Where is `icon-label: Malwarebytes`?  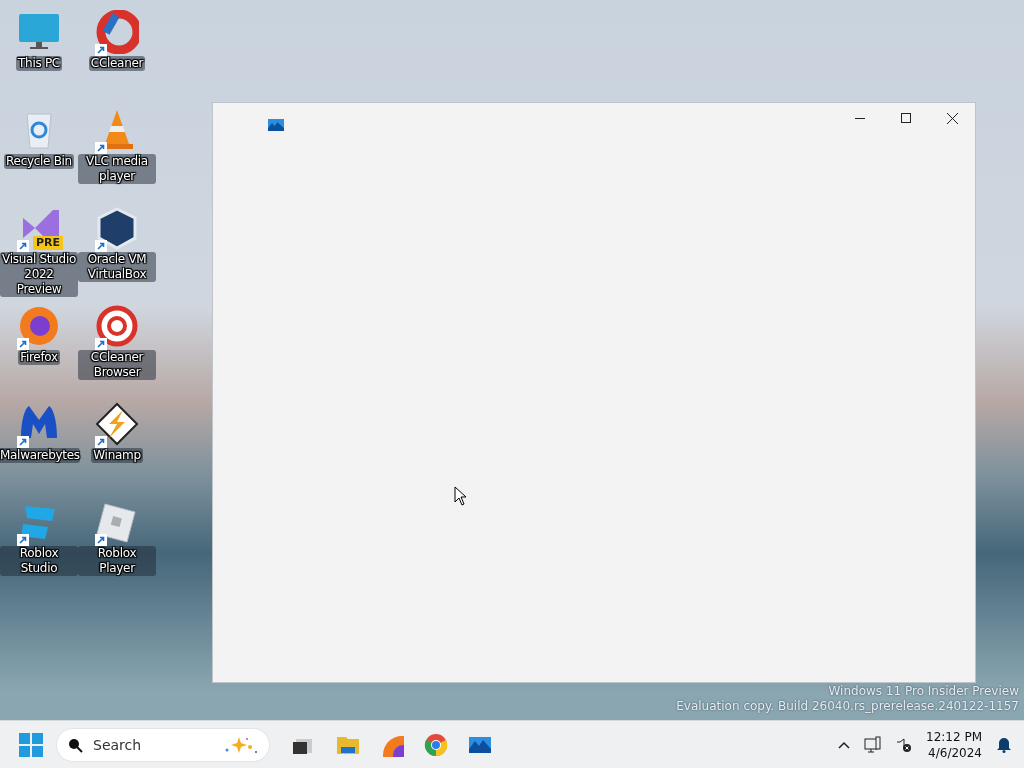 icon-label: Malwarebytes is located at coordinates (40, 455).